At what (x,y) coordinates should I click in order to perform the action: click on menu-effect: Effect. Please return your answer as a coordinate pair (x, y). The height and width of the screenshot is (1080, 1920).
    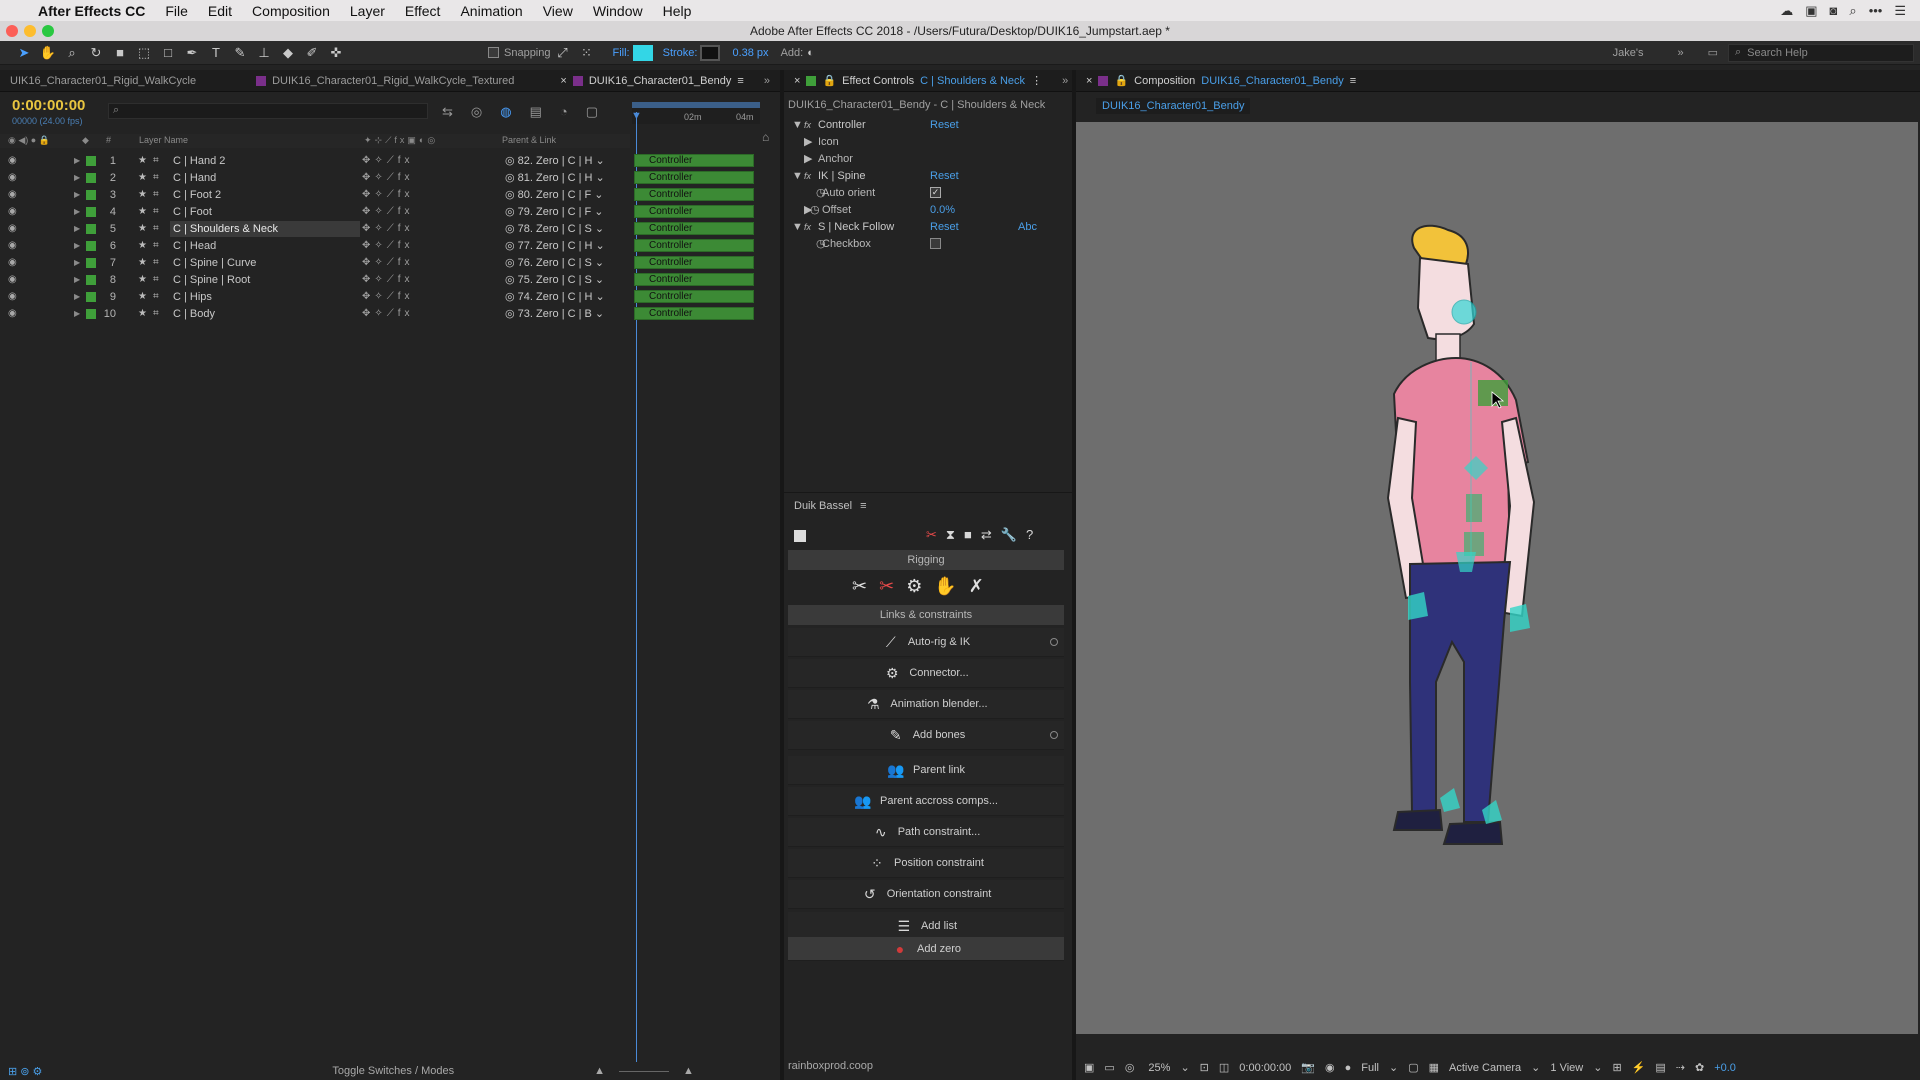
    Looking at the image, I should click on (423, 11).